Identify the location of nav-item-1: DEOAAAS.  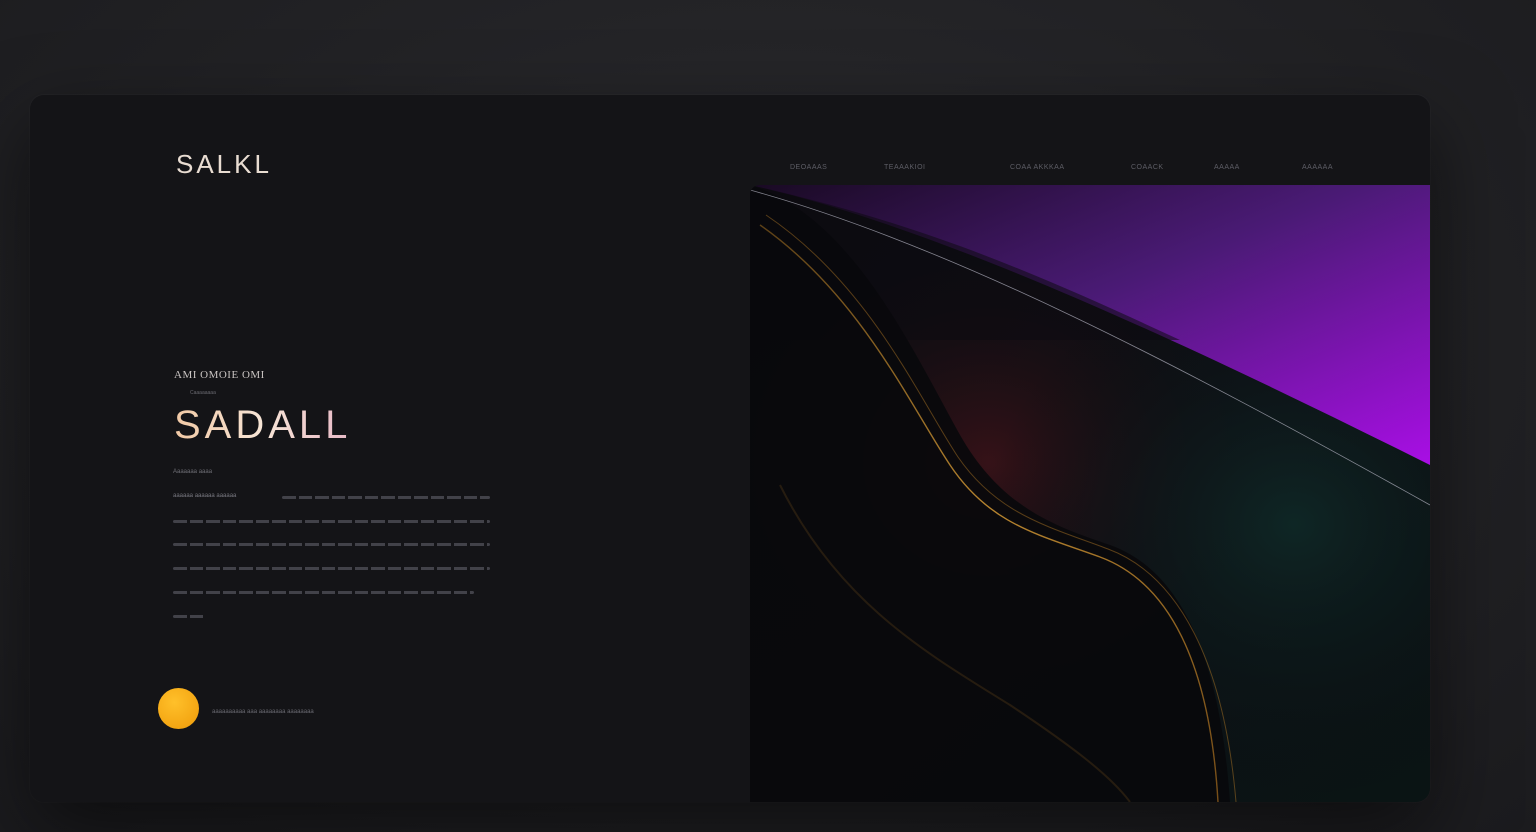
(808, 167).